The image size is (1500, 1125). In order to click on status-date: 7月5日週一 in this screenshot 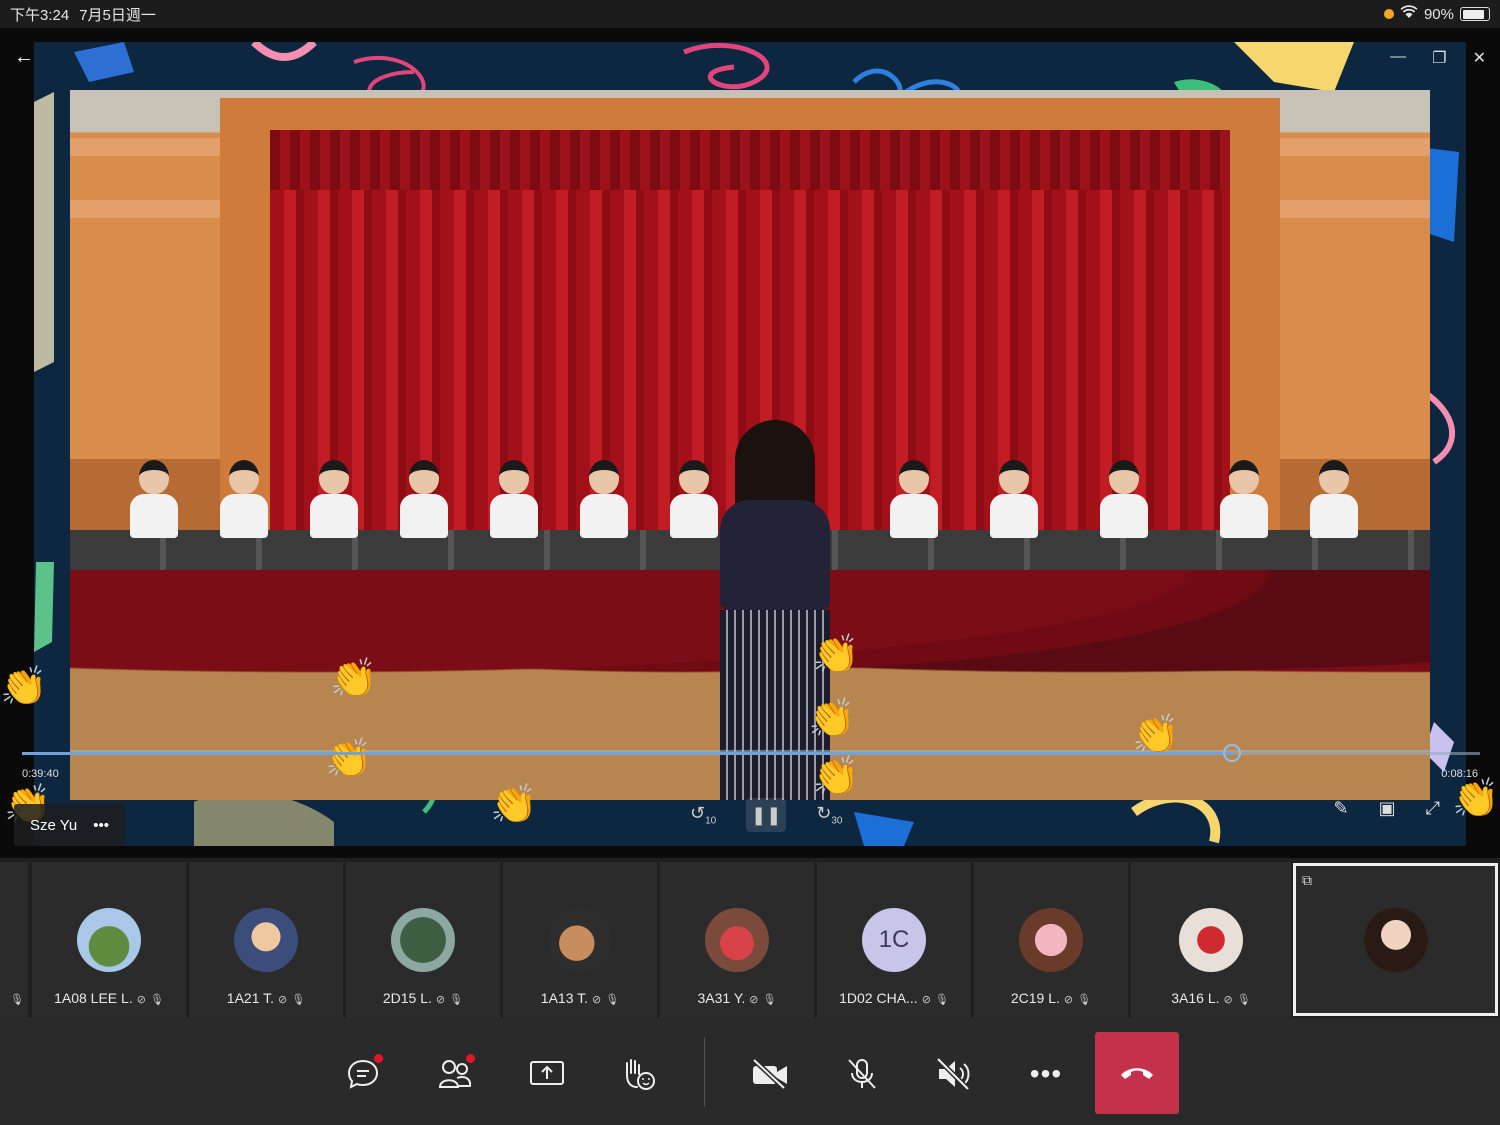, I will do `click(117, 15)`.